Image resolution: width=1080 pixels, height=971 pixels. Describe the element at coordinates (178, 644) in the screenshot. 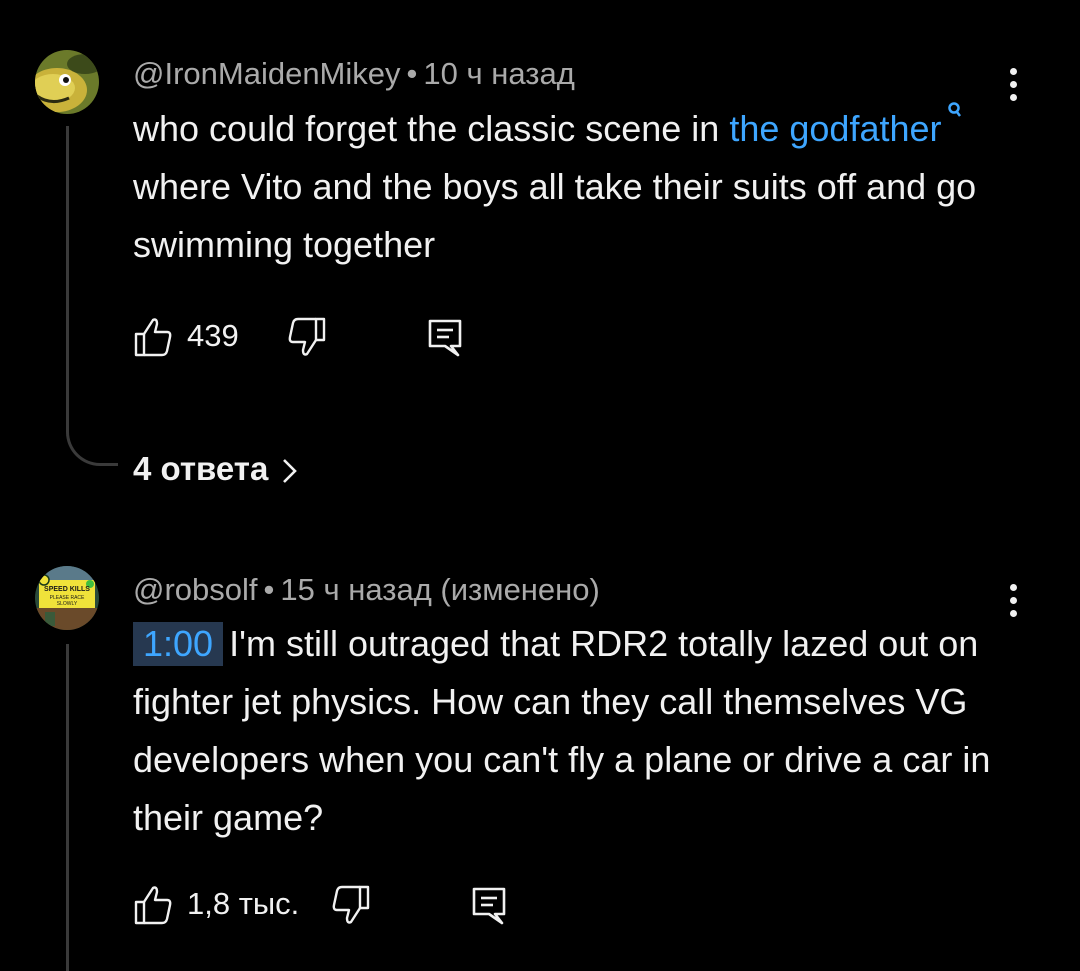

I see `video-timestamp-link: 1:00` at that location.